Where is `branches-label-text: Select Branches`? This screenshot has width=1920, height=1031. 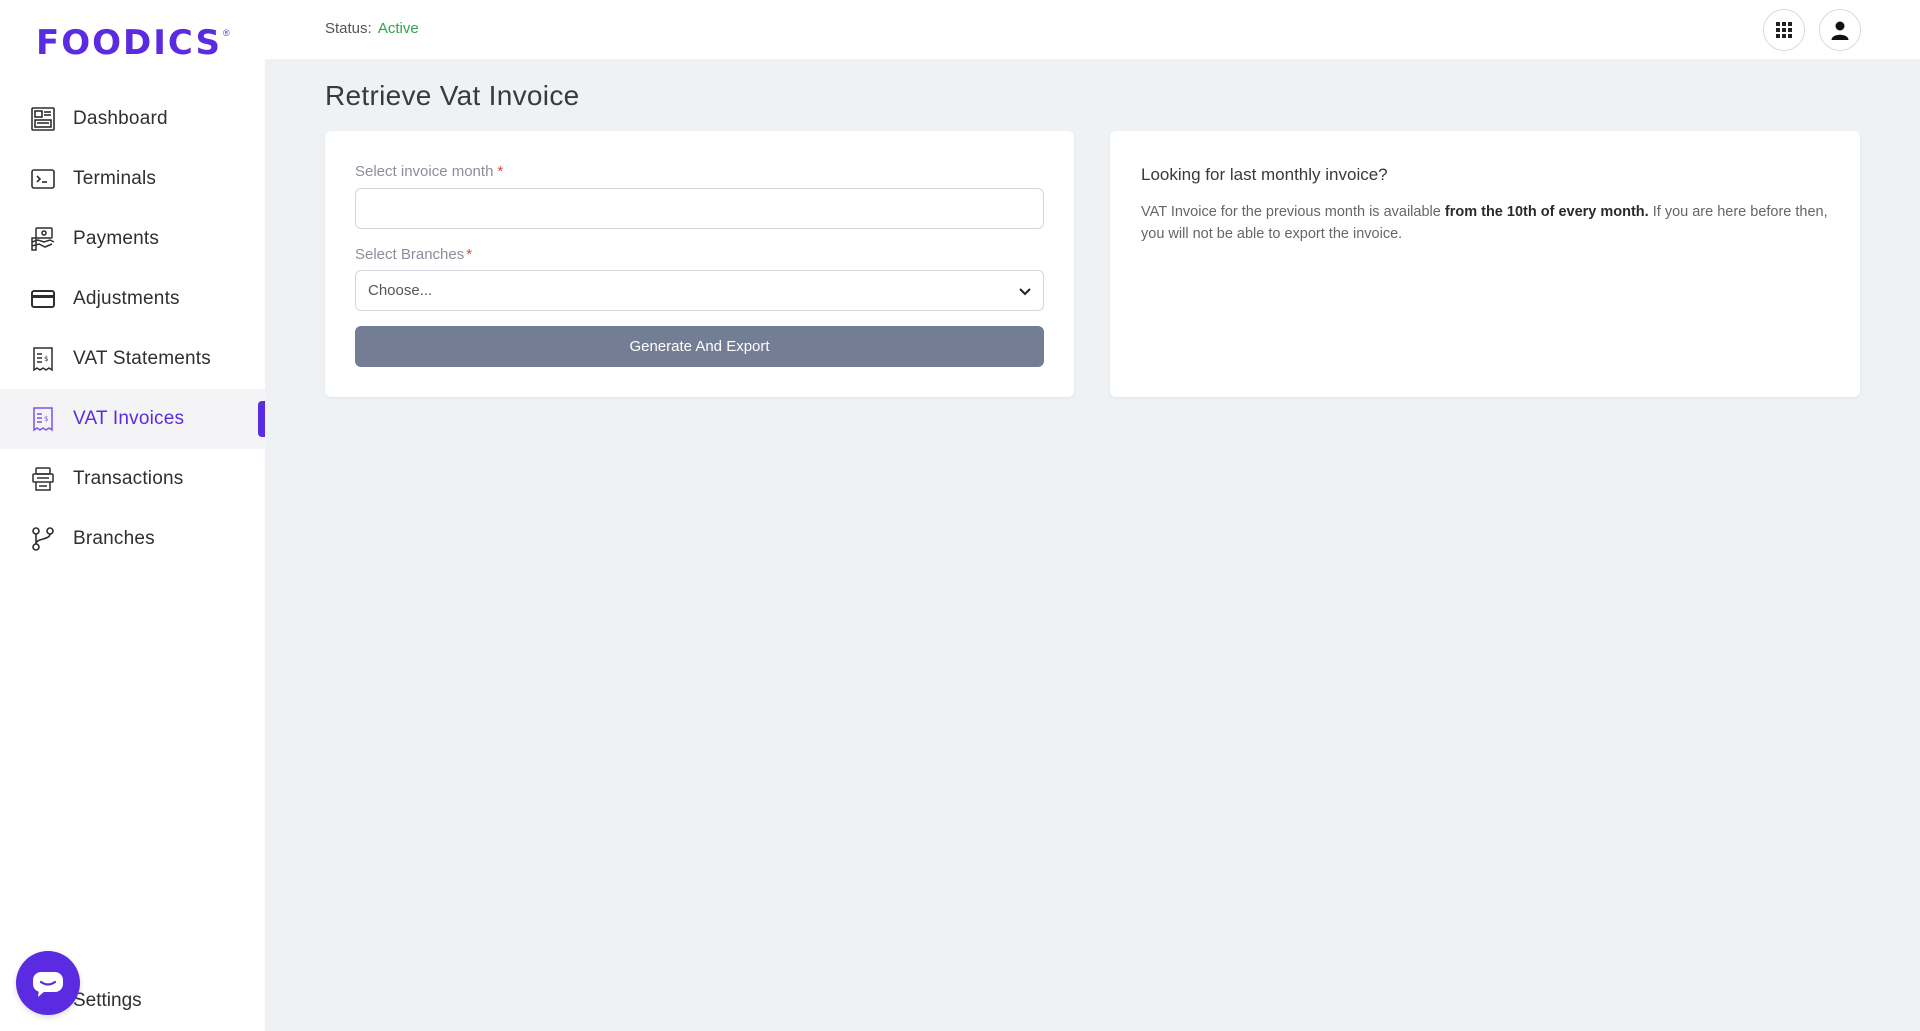 branches-label-text: Select Branches is located at coordinates (410, 254).